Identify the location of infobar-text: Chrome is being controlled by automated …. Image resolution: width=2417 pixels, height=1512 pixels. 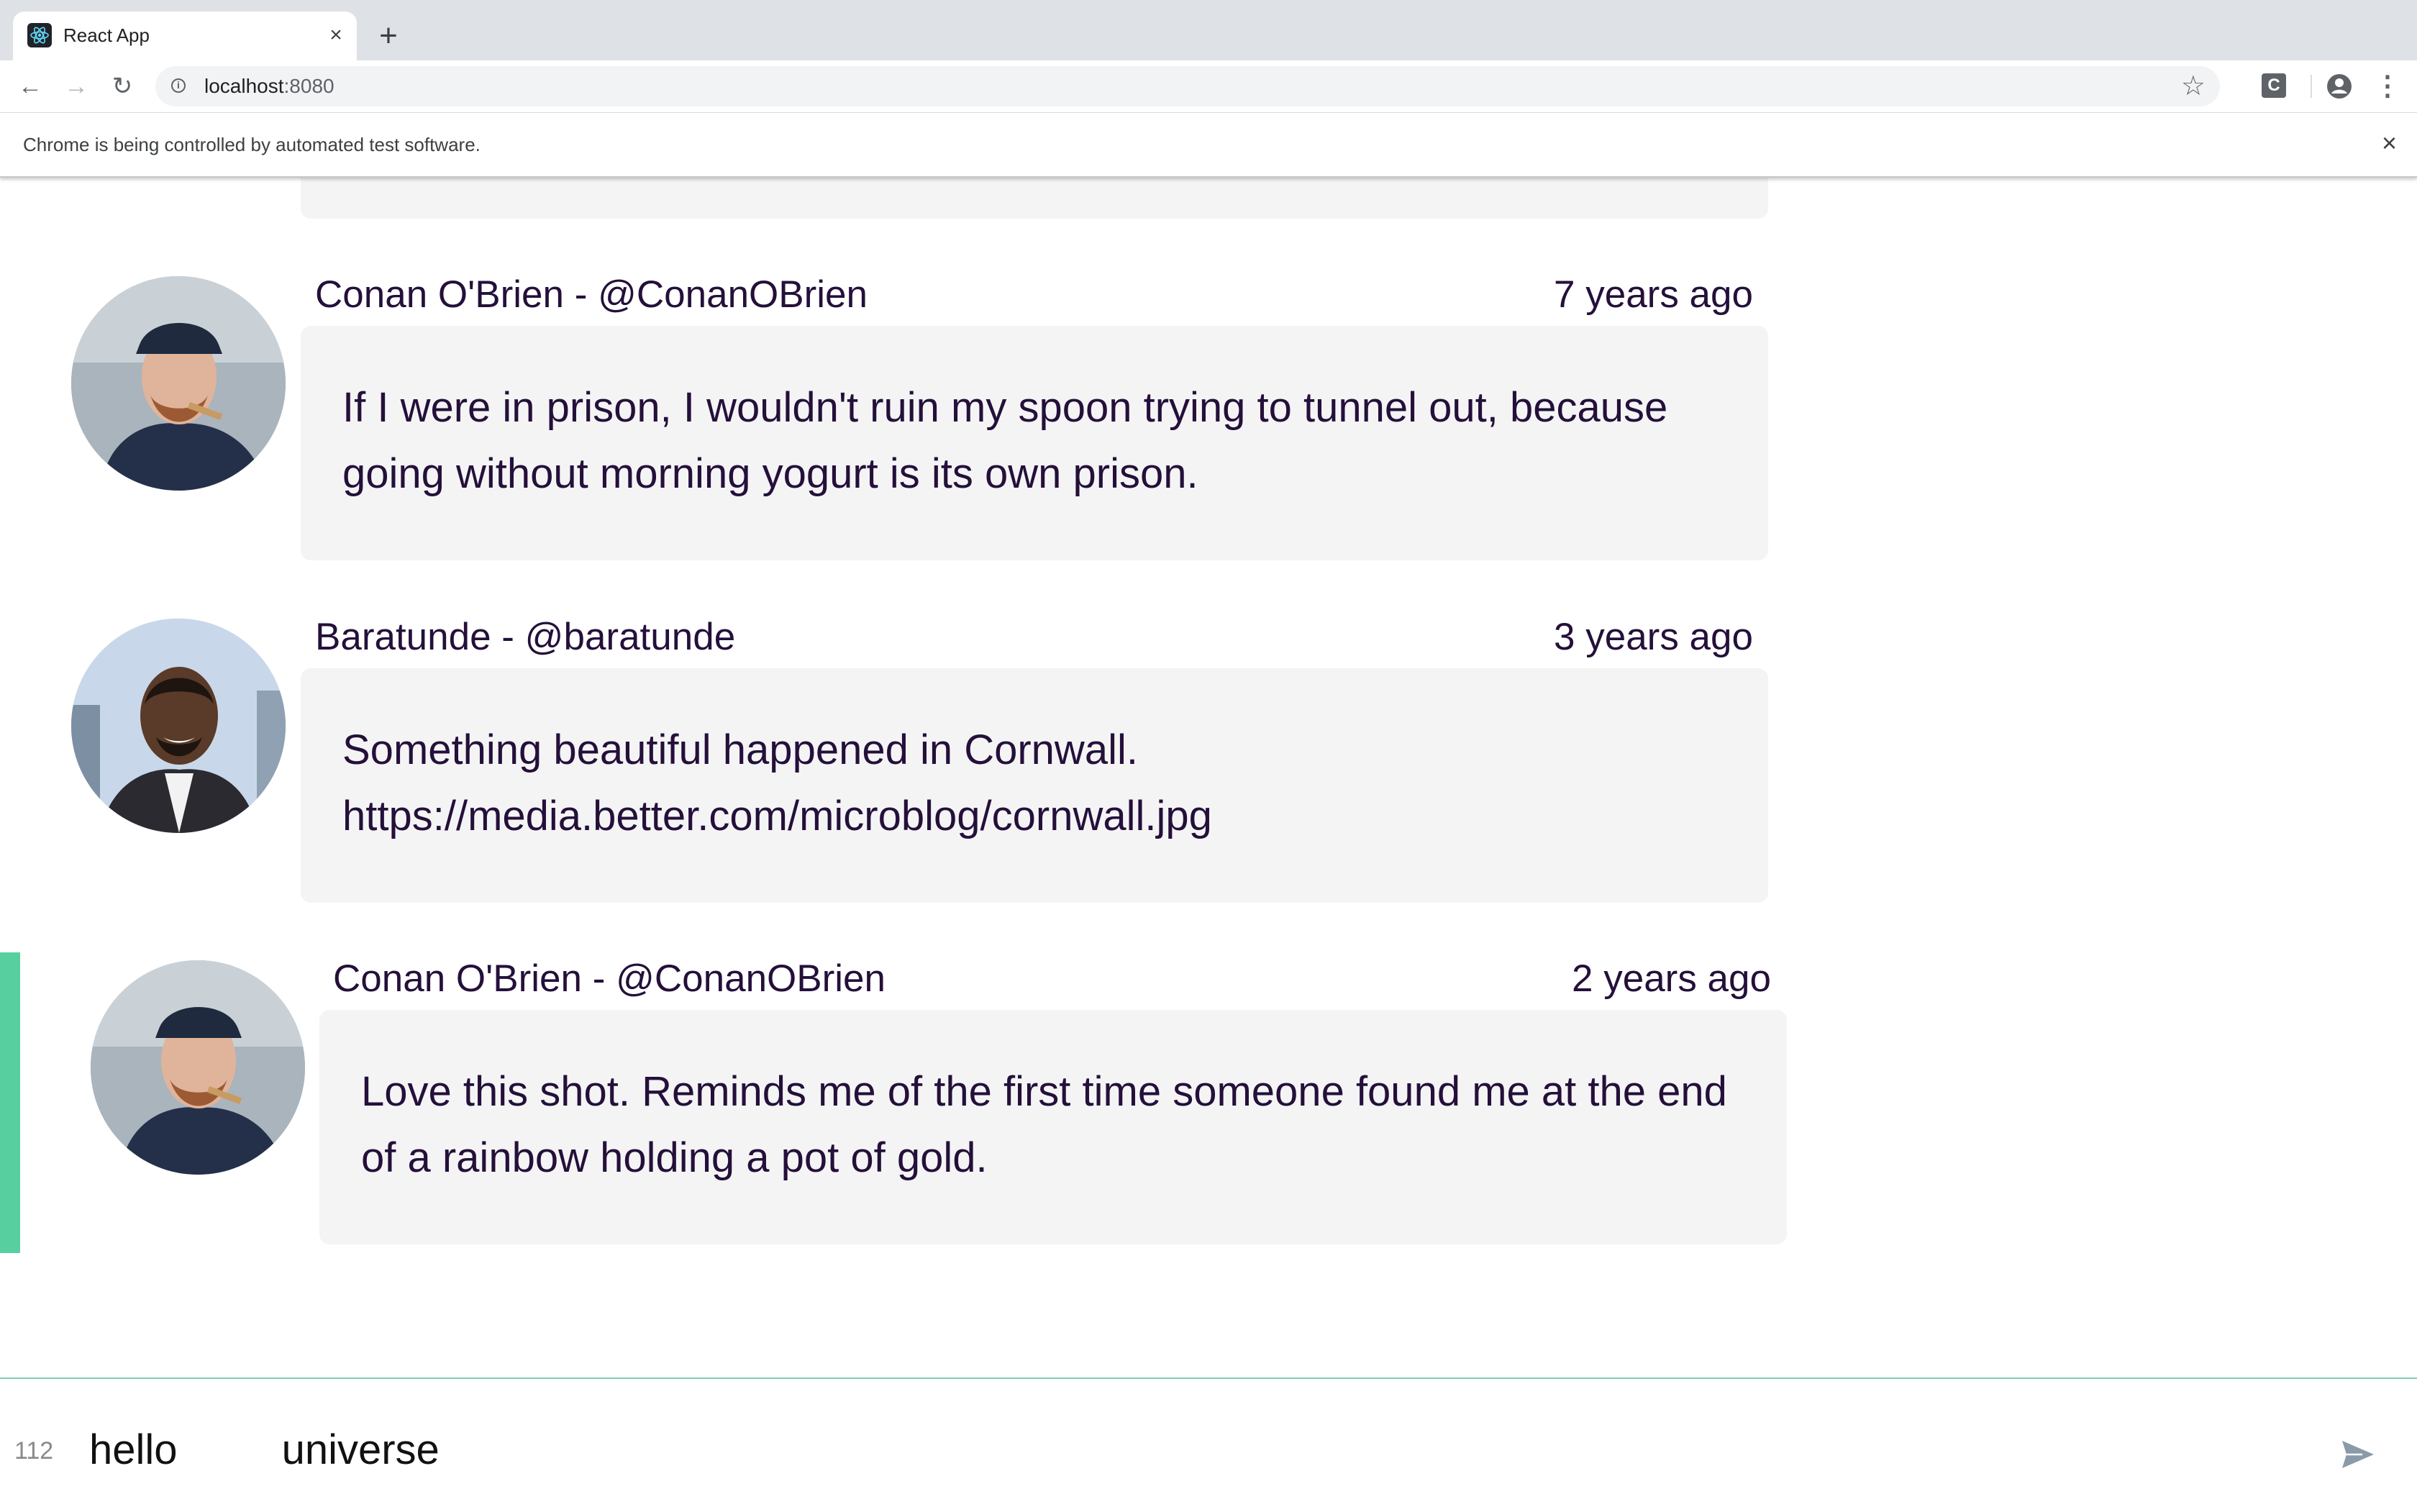
(252, 145).